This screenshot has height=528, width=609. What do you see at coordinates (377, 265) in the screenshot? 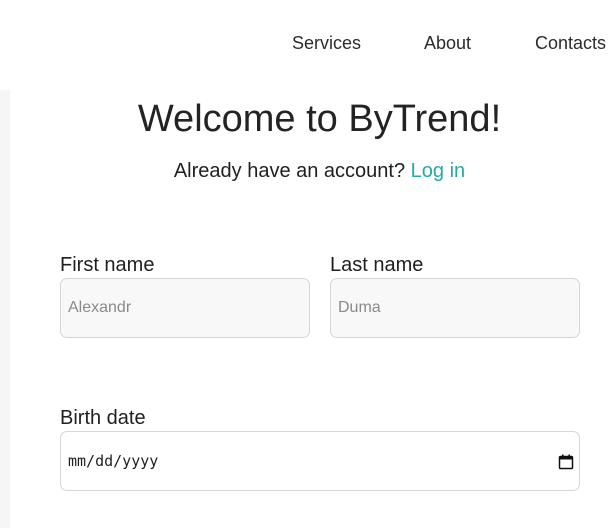
I see `last-name-label: Last name` at bounding box center [377, 265].